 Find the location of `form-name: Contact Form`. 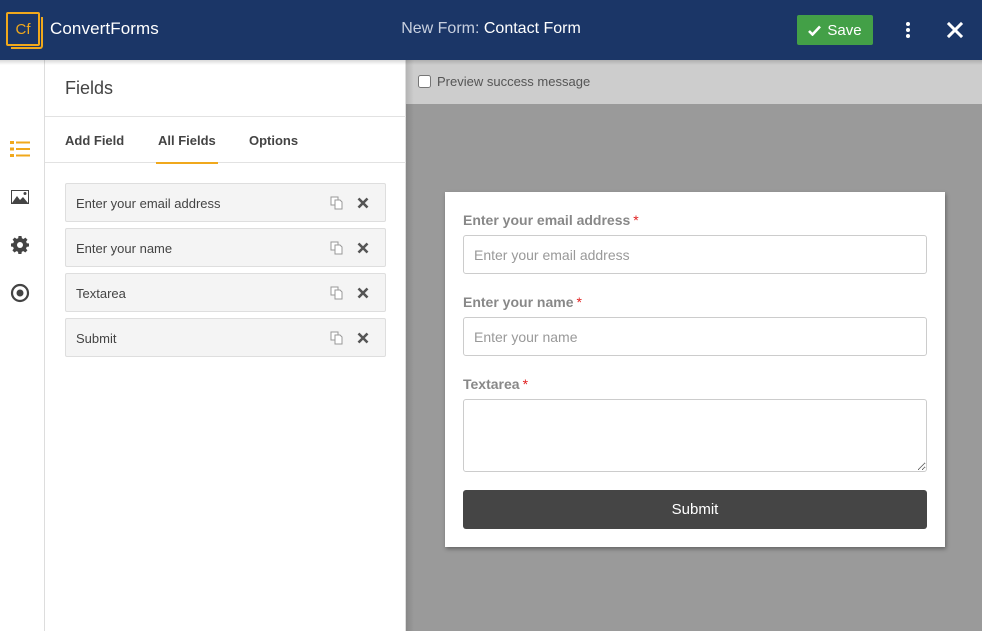

form-name: Contact Form is located at coordinates (532, 28).